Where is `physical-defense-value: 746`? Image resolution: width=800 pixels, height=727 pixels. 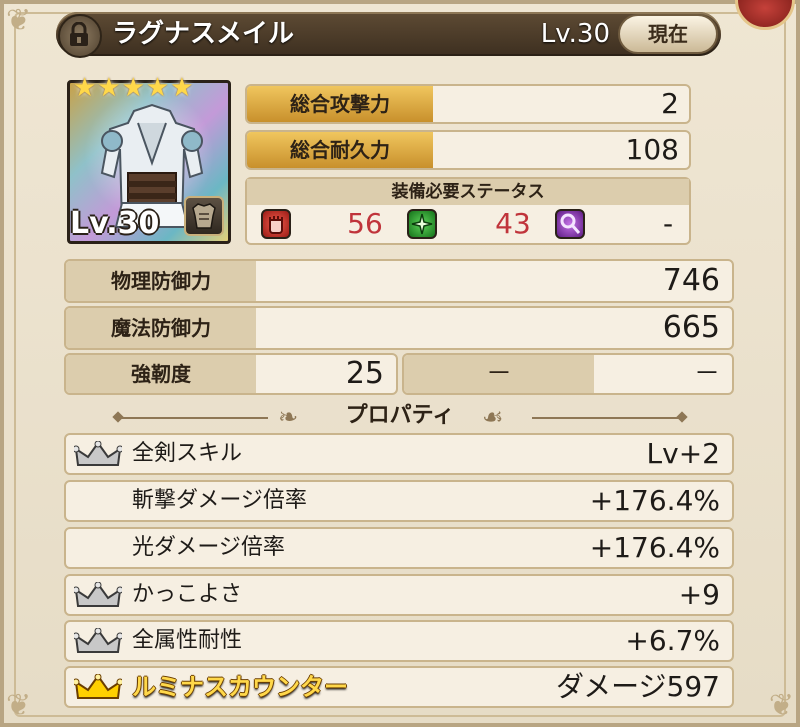
physical-defense-value: 746 is located at coordinates (691, 280).